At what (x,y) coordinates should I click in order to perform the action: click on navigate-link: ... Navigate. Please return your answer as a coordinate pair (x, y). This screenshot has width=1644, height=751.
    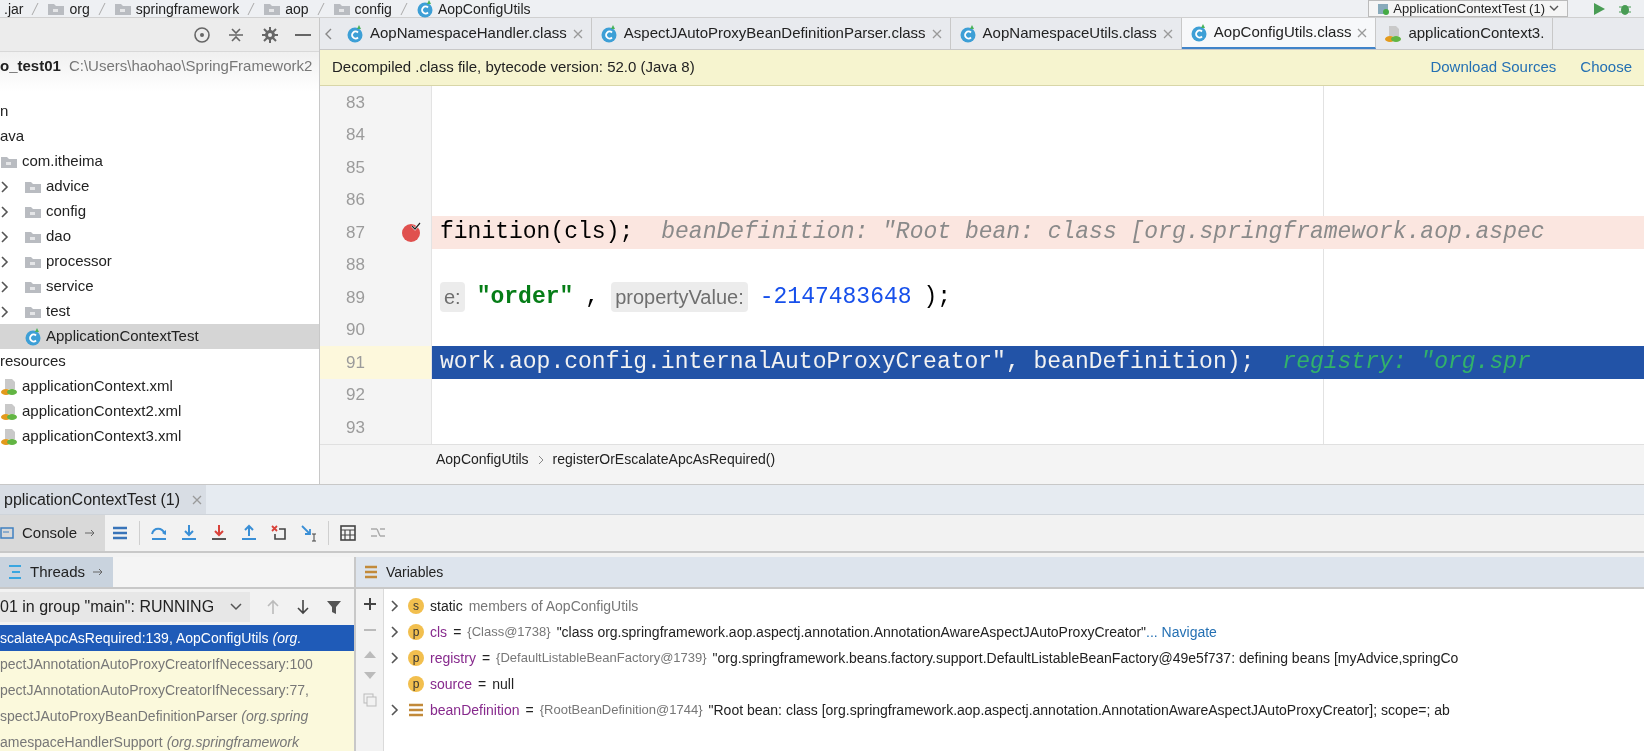
    Looking at the image, I should click on (1181, 632).